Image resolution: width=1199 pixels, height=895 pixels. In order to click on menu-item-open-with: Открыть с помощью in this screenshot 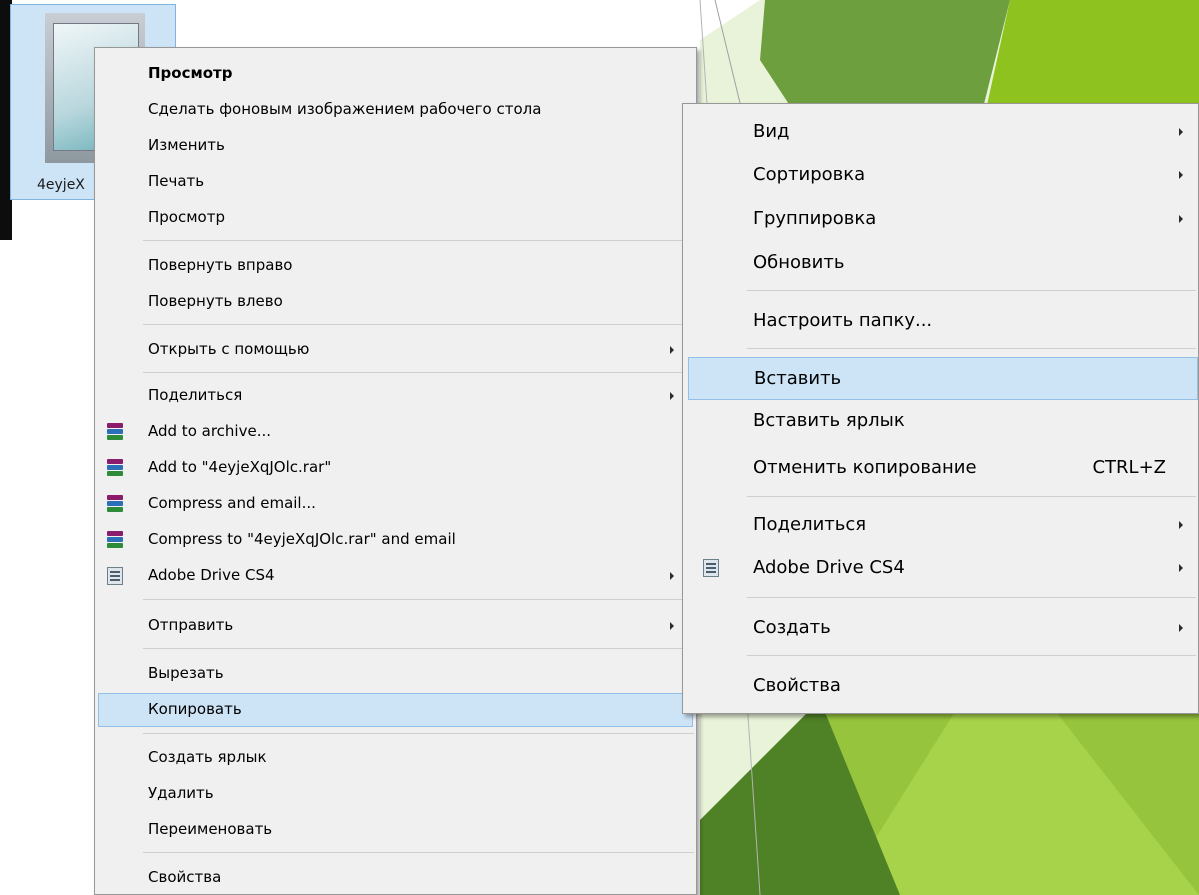, I will do `click(395, 350)`.